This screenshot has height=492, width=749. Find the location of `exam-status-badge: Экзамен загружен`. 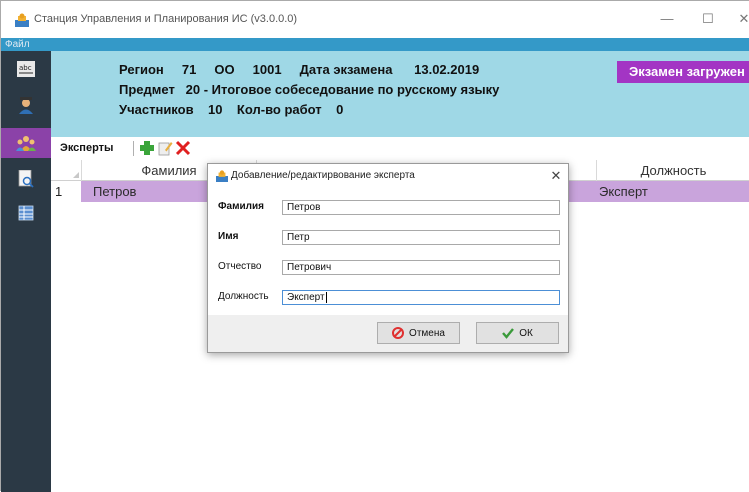

exam-status-badge: Экзамен загружен is located at coordinates (683, 72).